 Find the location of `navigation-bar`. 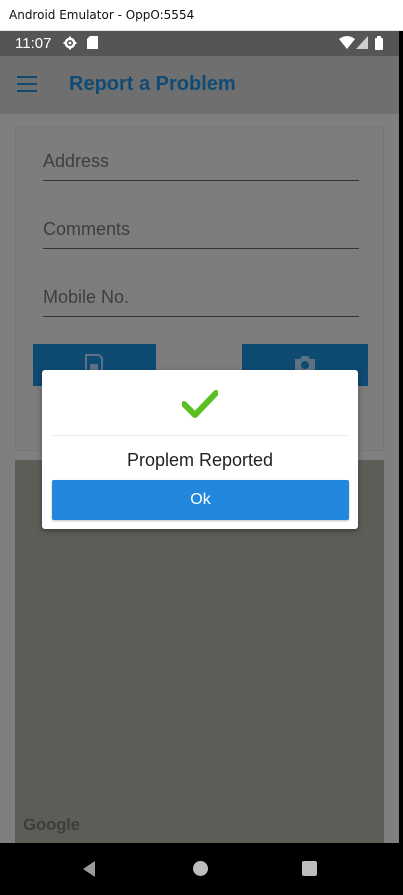

navigation-bar is located at coordinates (201, 869).